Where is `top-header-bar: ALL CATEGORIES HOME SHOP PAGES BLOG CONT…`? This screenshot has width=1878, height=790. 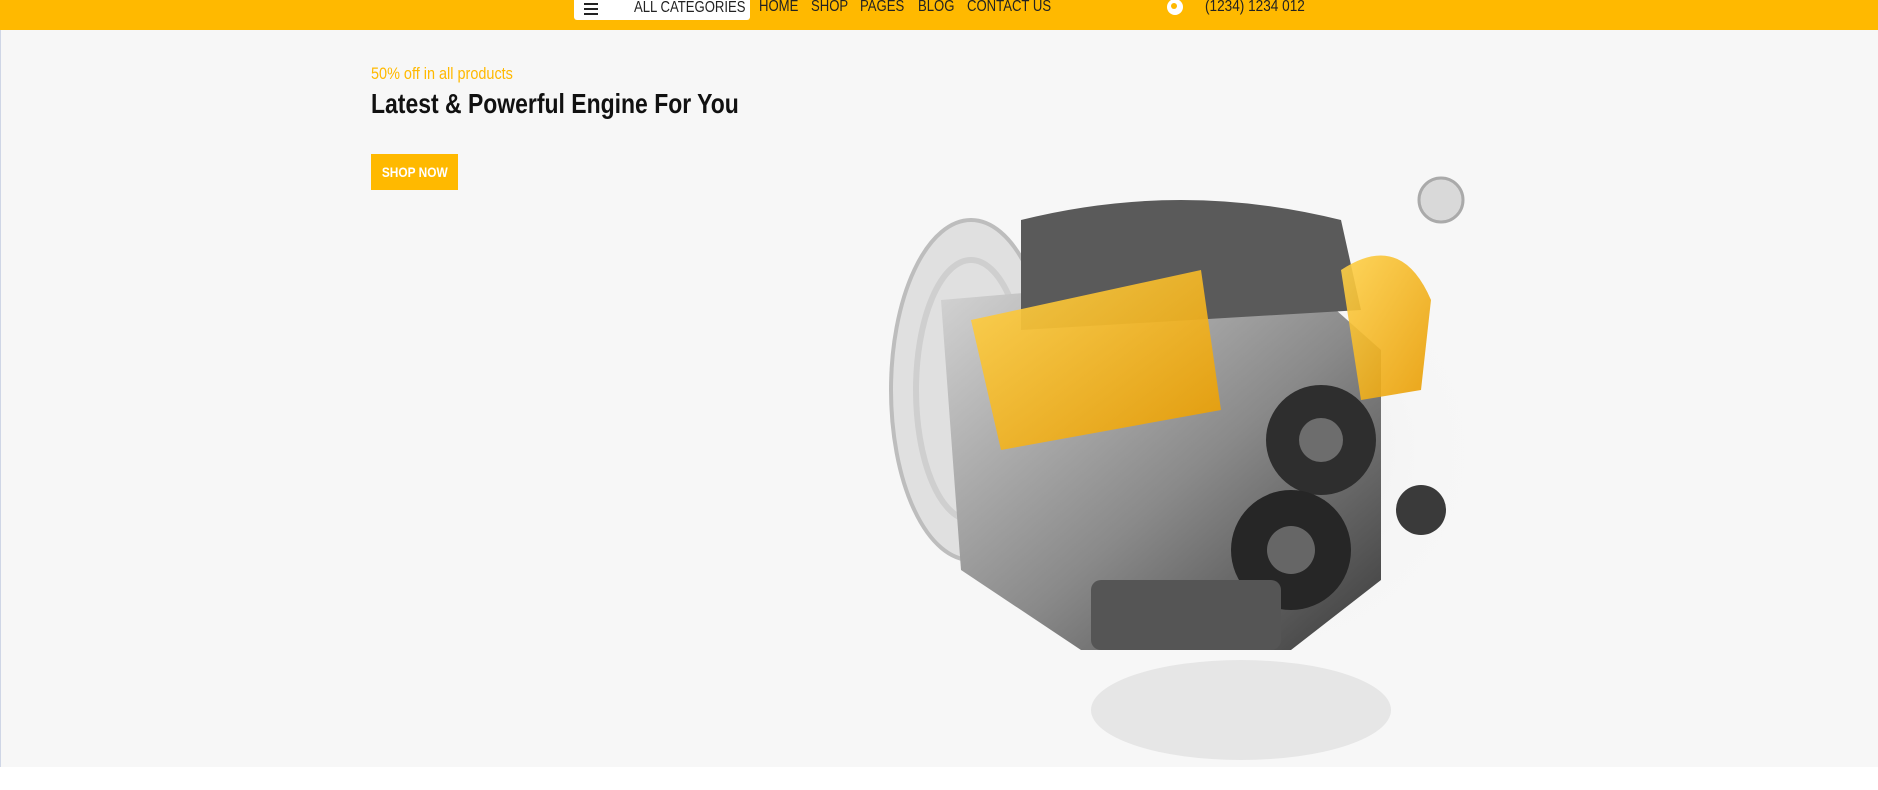 top-header-bar: ALL CATEGORIES HOME SHOP PAGES BLOG CONT… is located at coordinates (939, 15).